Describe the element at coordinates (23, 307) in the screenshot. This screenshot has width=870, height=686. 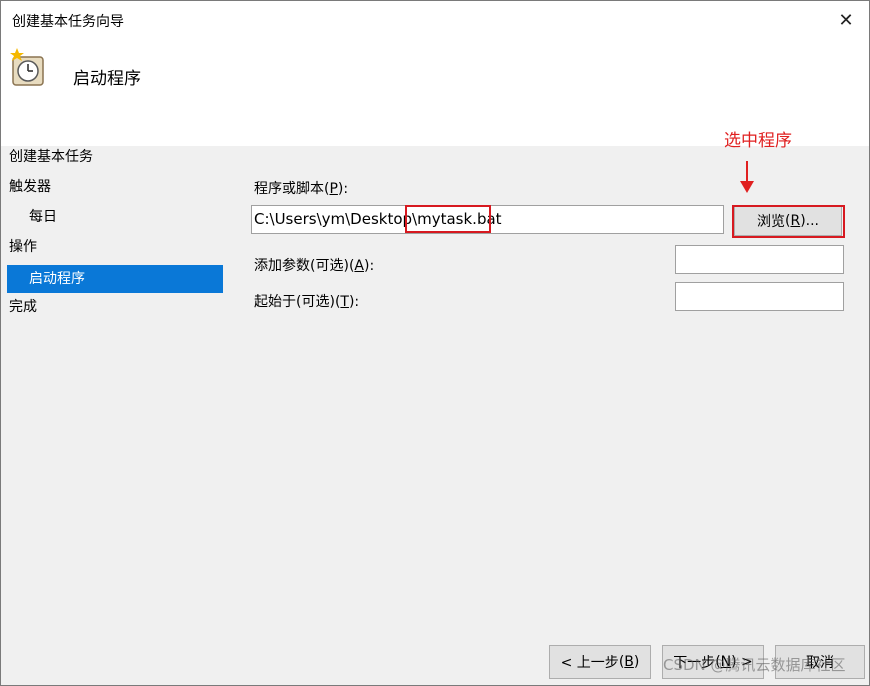
I see `step-finish: 完成` at that location.